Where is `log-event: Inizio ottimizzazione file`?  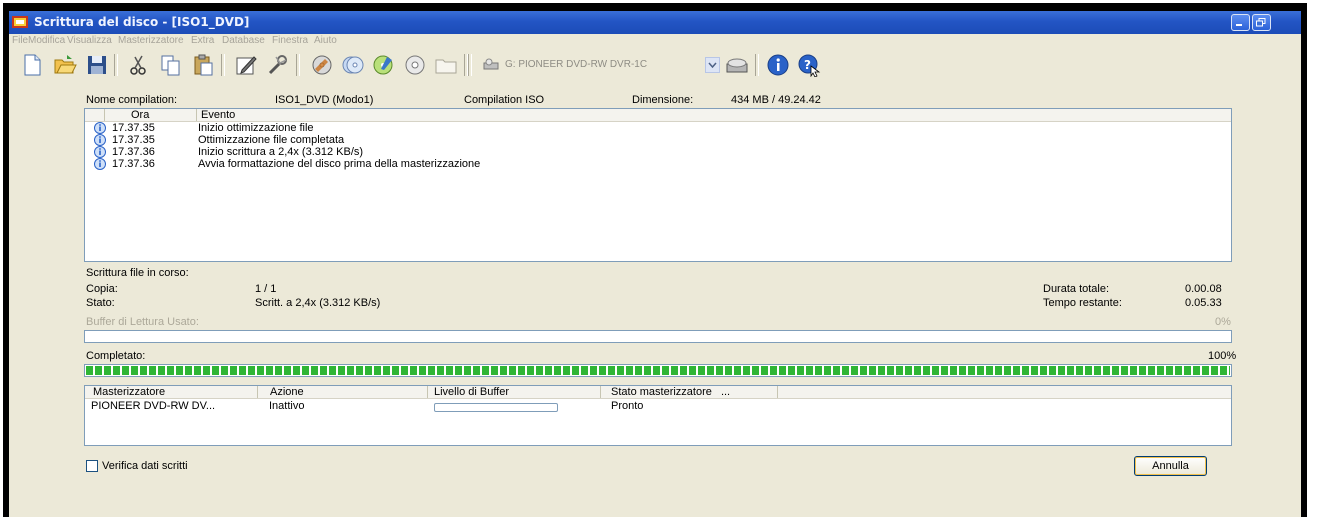 log-event: Inizio ottimizzazione file is located at coordinates (256, 128).